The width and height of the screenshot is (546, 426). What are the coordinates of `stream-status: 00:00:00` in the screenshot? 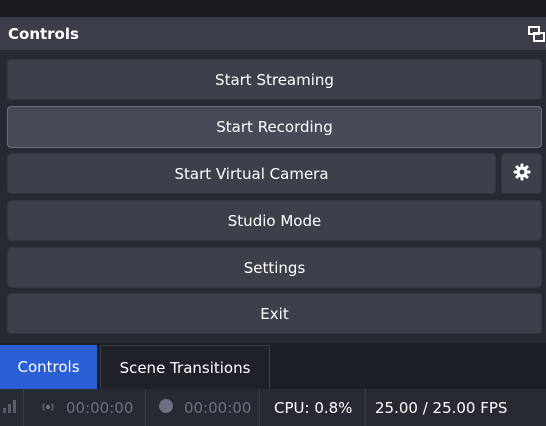 It's located at (85, 407).